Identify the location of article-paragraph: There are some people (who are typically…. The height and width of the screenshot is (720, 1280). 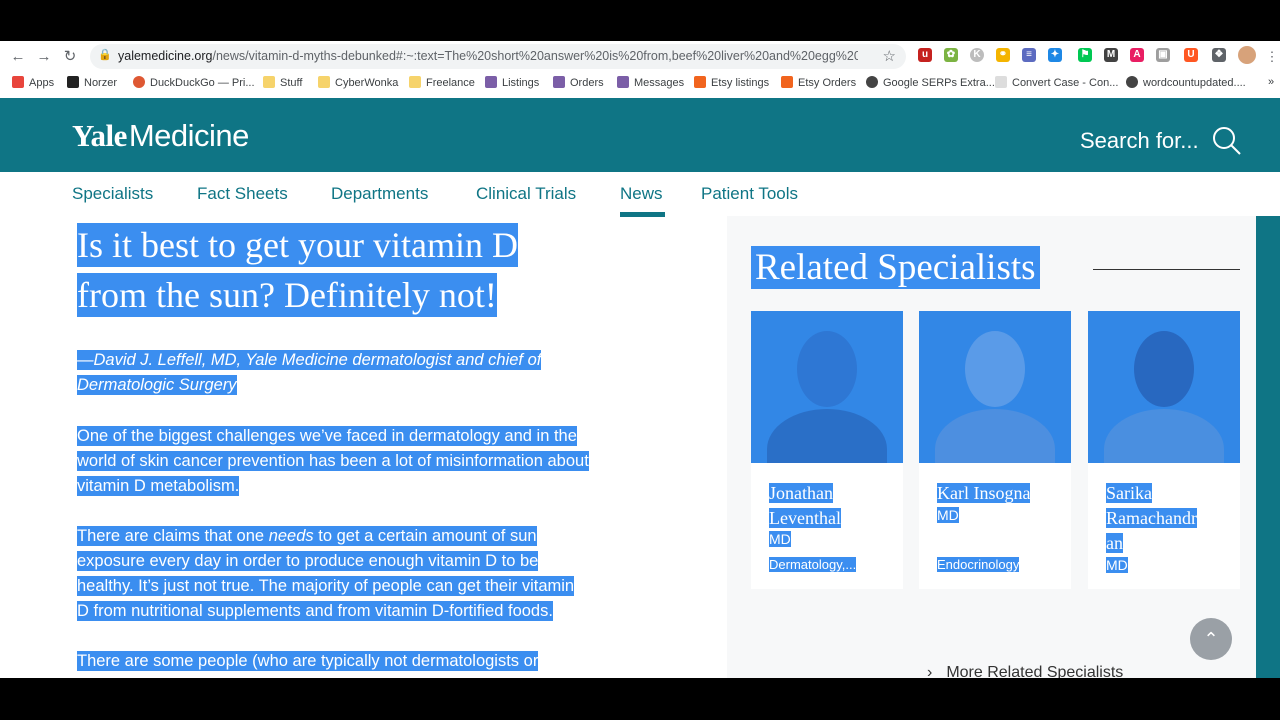
(377, 661).